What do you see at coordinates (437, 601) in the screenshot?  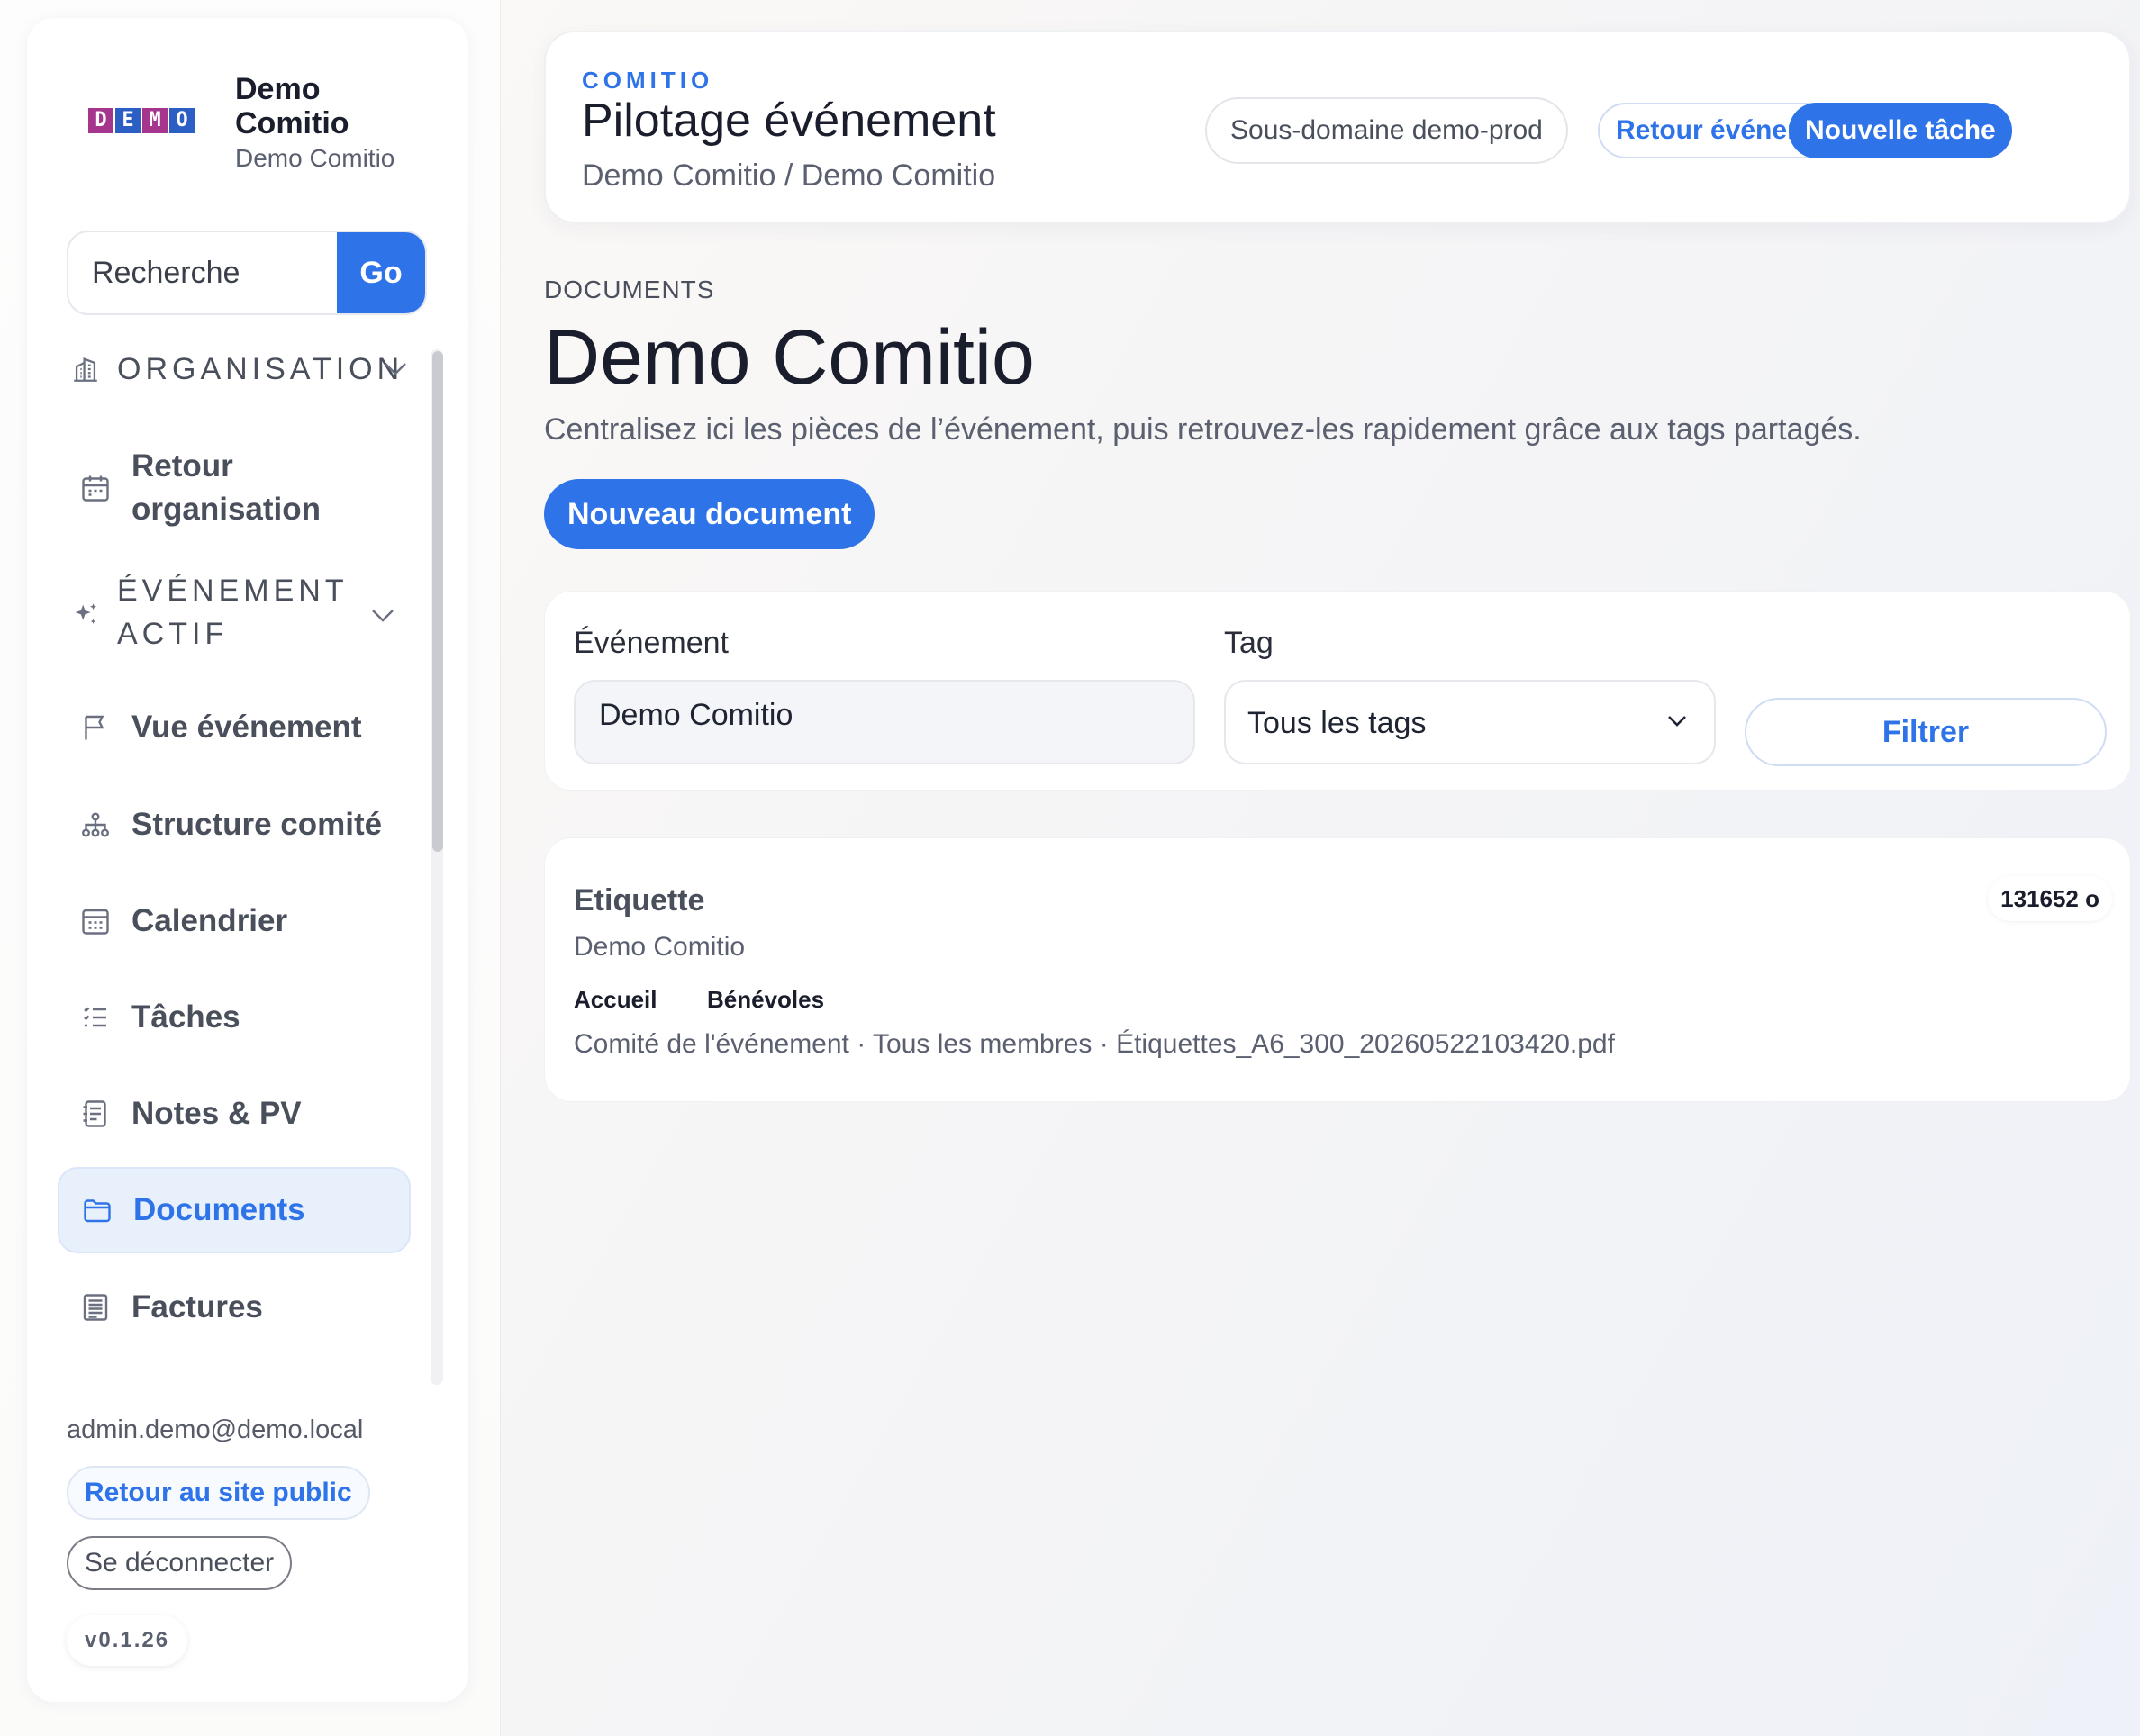 I see `sidebar-scrollbar-thumb` at bounding box center [437, 601].